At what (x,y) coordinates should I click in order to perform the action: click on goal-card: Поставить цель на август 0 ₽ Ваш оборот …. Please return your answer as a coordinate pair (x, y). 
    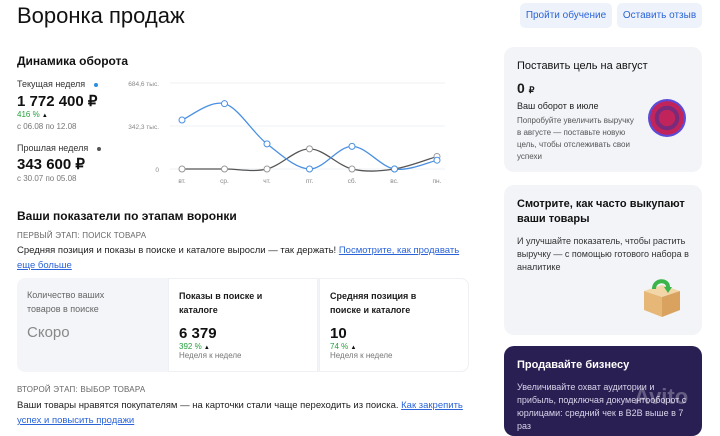
    Looking at the image, I should click on (603, 109).